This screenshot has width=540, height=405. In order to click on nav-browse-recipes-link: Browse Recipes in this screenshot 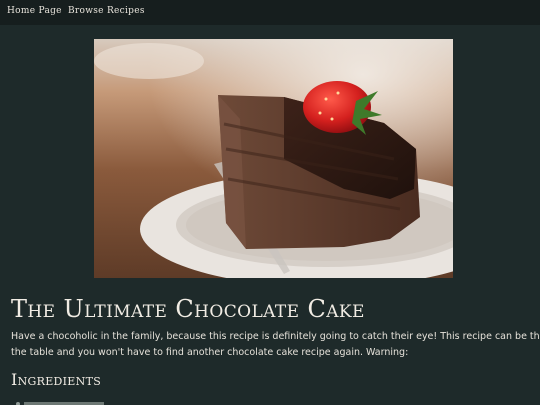, I will do `click(106, 11)`.